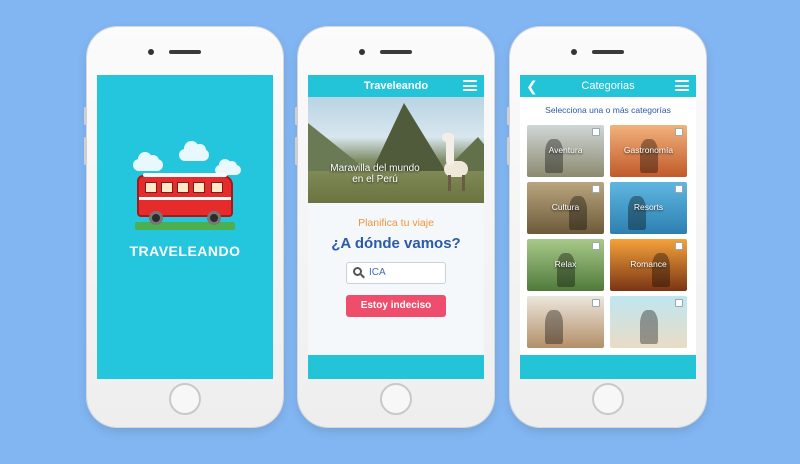  What do you see at coordinates (532, 86) in the screenshot?
I see `back-arrow-icon: ❮` at bounding box center [532, 86].